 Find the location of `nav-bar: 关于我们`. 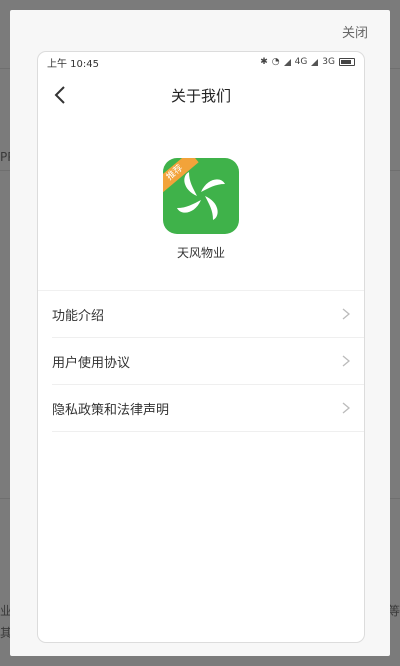

nav-bar: 关于我们 is located at coordinates (201, 95).